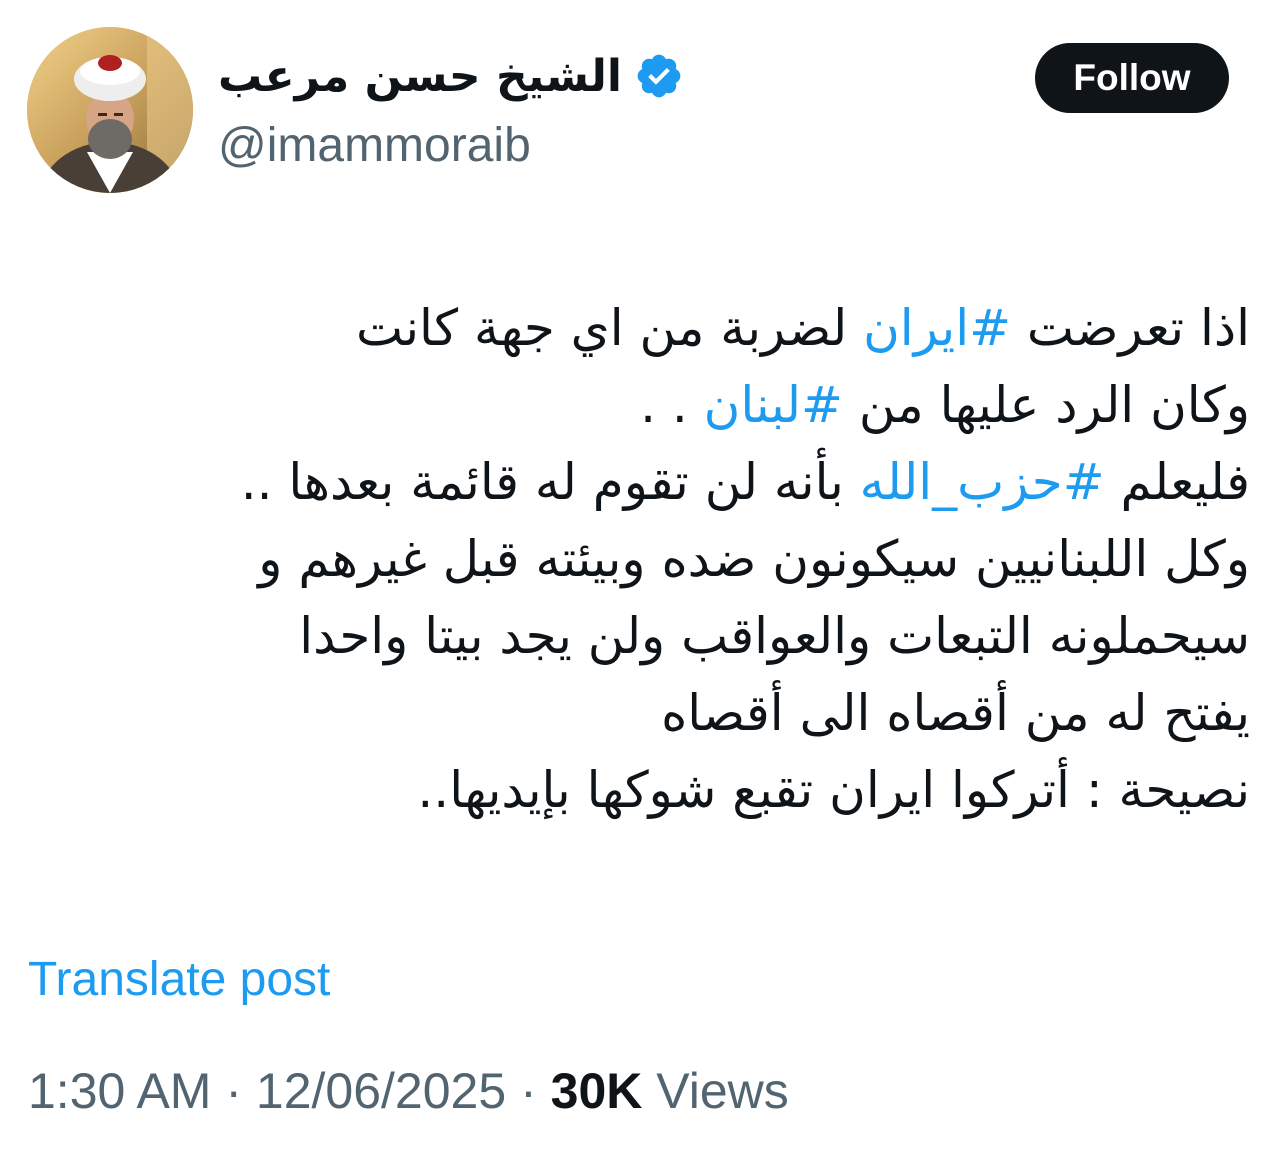 The width and height of the screenshot is (1280, 1170). Describe the element at coordinates (179, 979) in the screenshot. I see `translate-post-link: Translate post` at that location.